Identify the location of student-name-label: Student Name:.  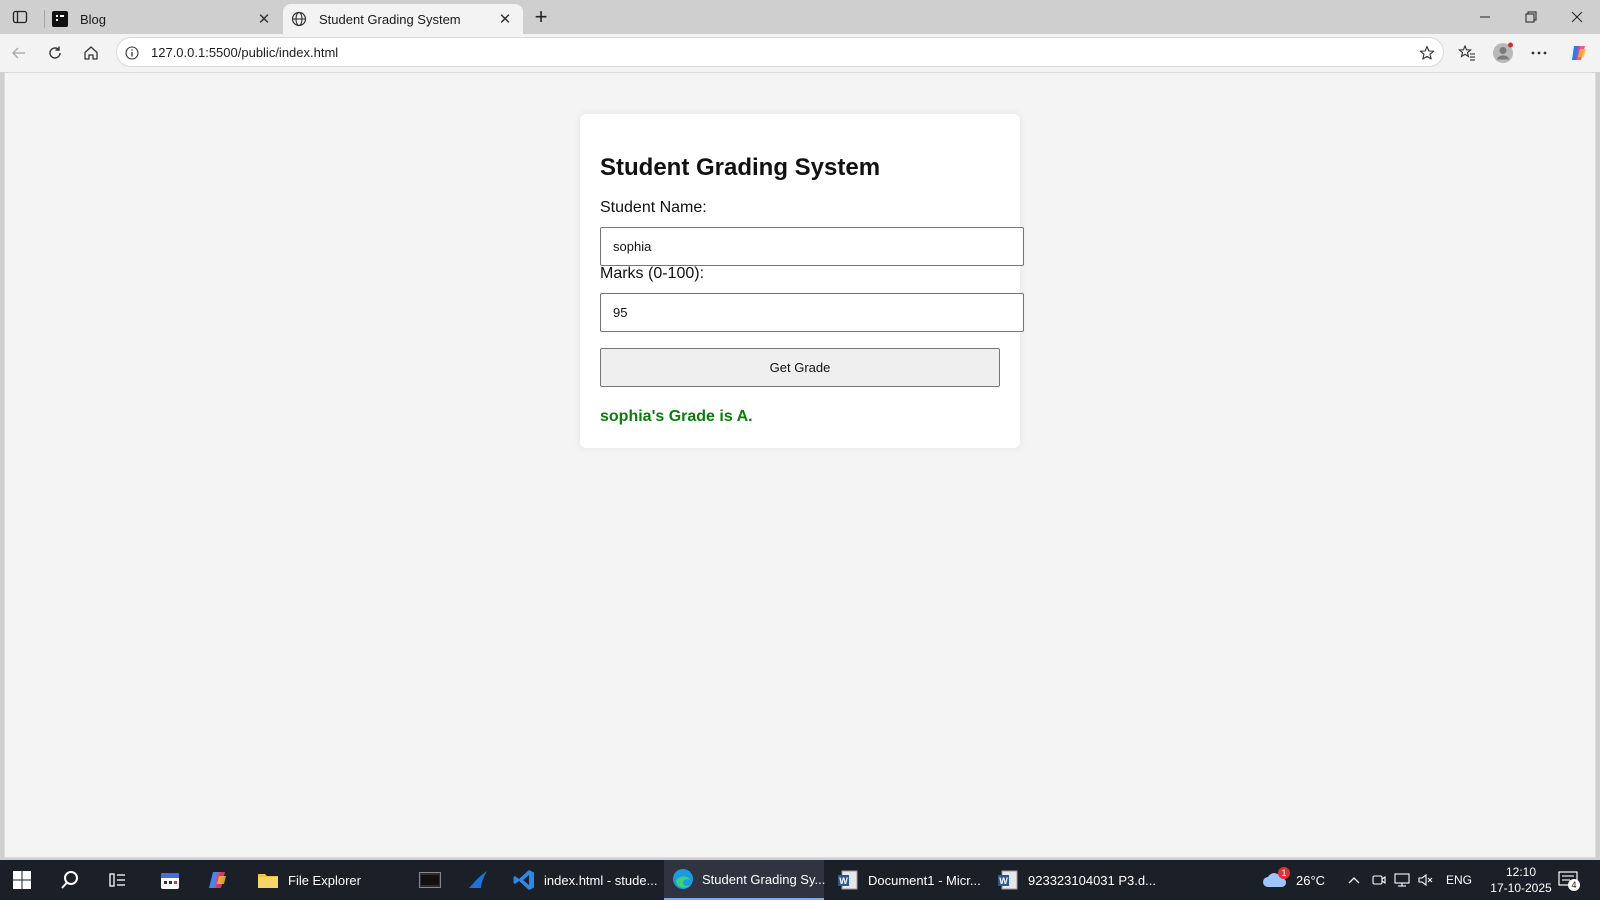
(653, 207).